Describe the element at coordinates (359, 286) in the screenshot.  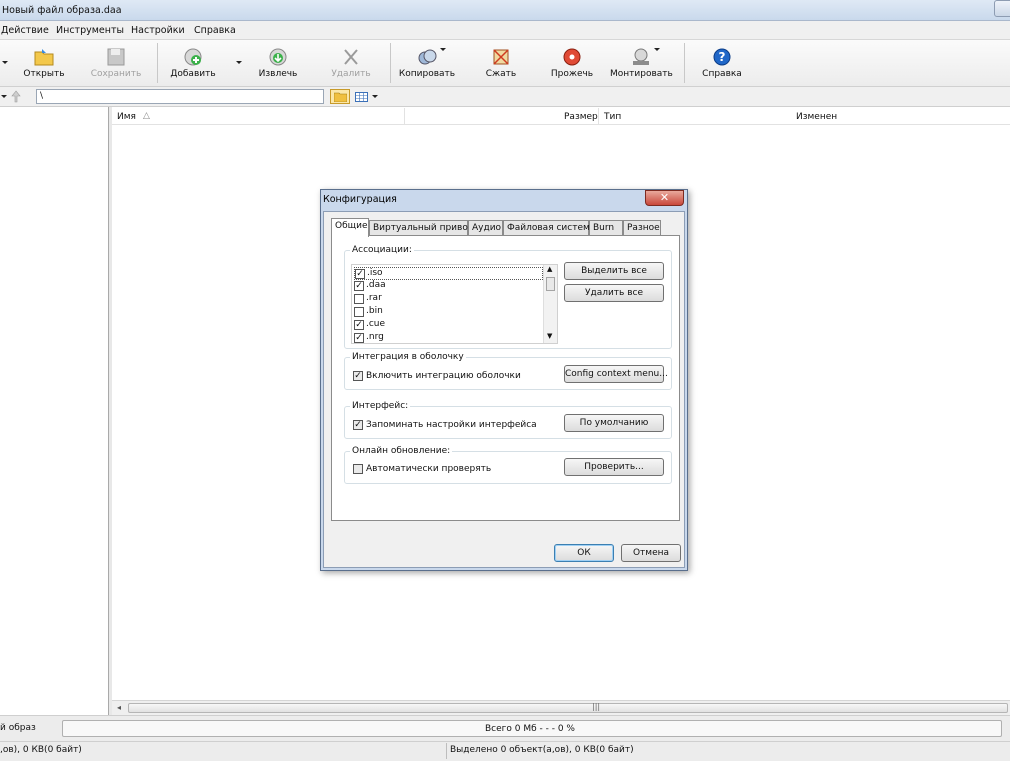
I see `checkbox-daa: ✓` at that location.